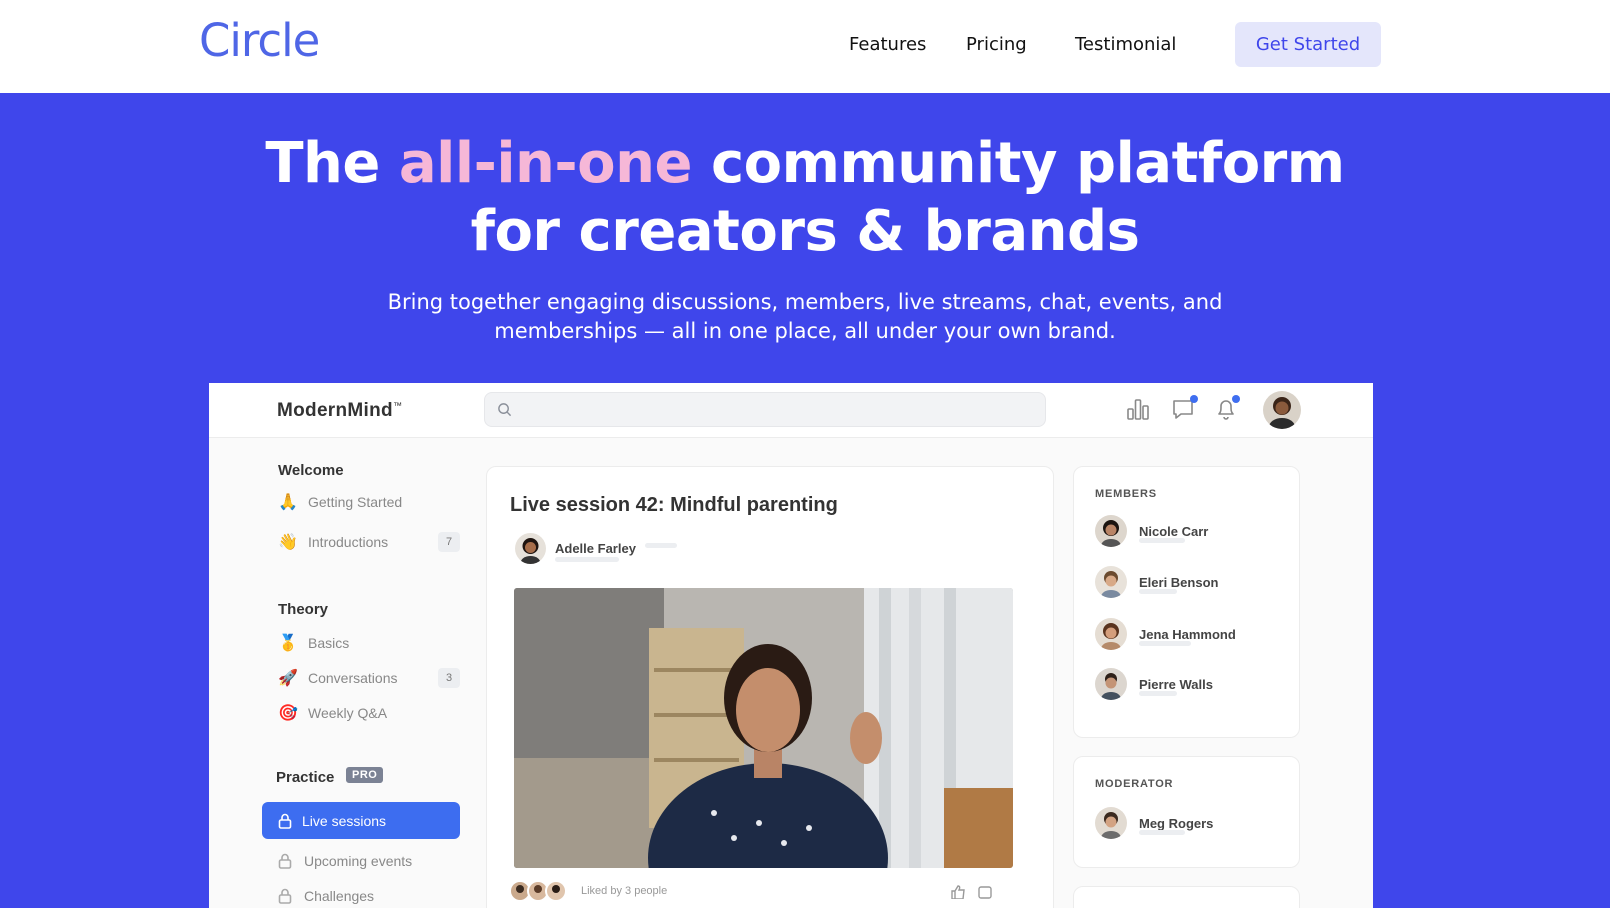 Image resolution: width=1610 pixels, height=908 pixels. What do you see at coordinates (1138, 409) in the screenshot?
I see `analytics-icon` at bounding box center [1138, 409].